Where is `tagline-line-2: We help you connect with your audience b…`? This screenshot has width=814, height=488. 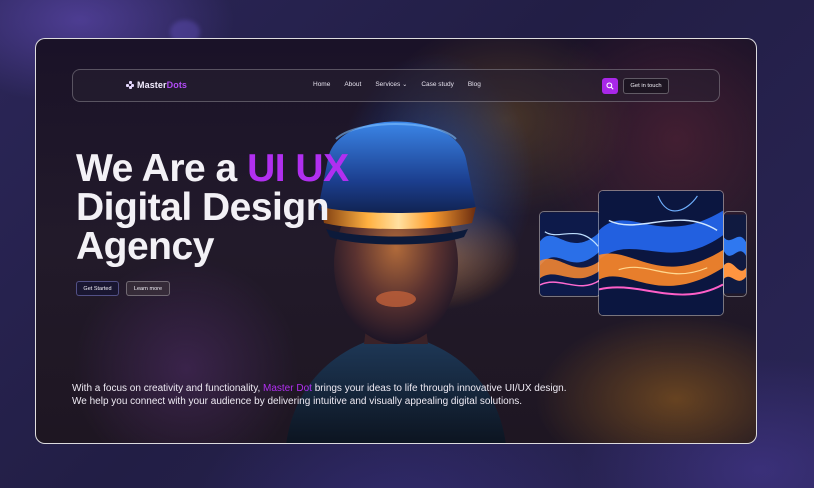
tagline-line-2: We help you connect with your audience b… is located at coordinates (297, 401).